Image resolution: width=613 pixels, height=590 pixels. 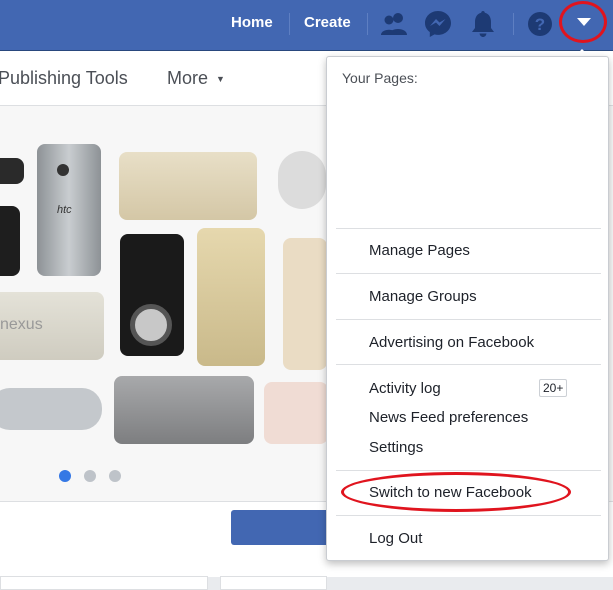 I want to click on nexus-phone-image: nexus, so click(x=52, y=326).